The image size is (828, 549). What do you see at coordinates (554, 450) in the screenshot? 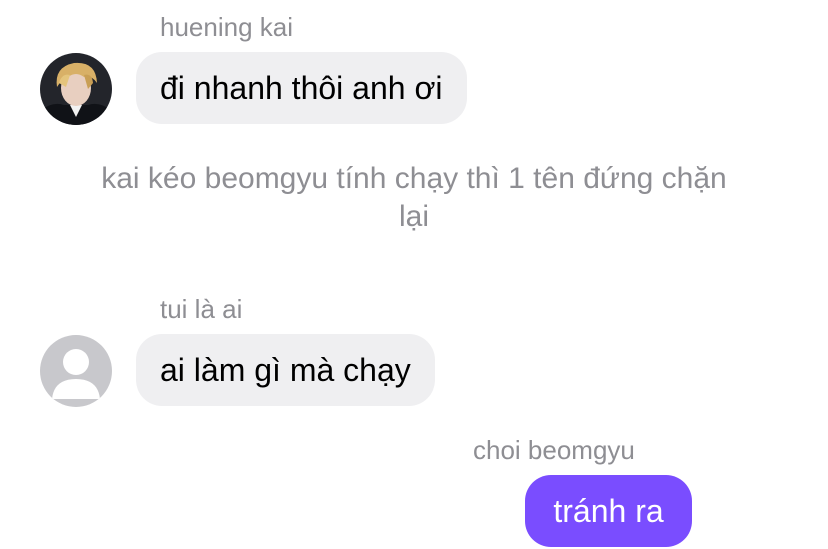
I see `sender-name-choi-beomgyu: choi beomgyu` at bounding box center [554, 450].